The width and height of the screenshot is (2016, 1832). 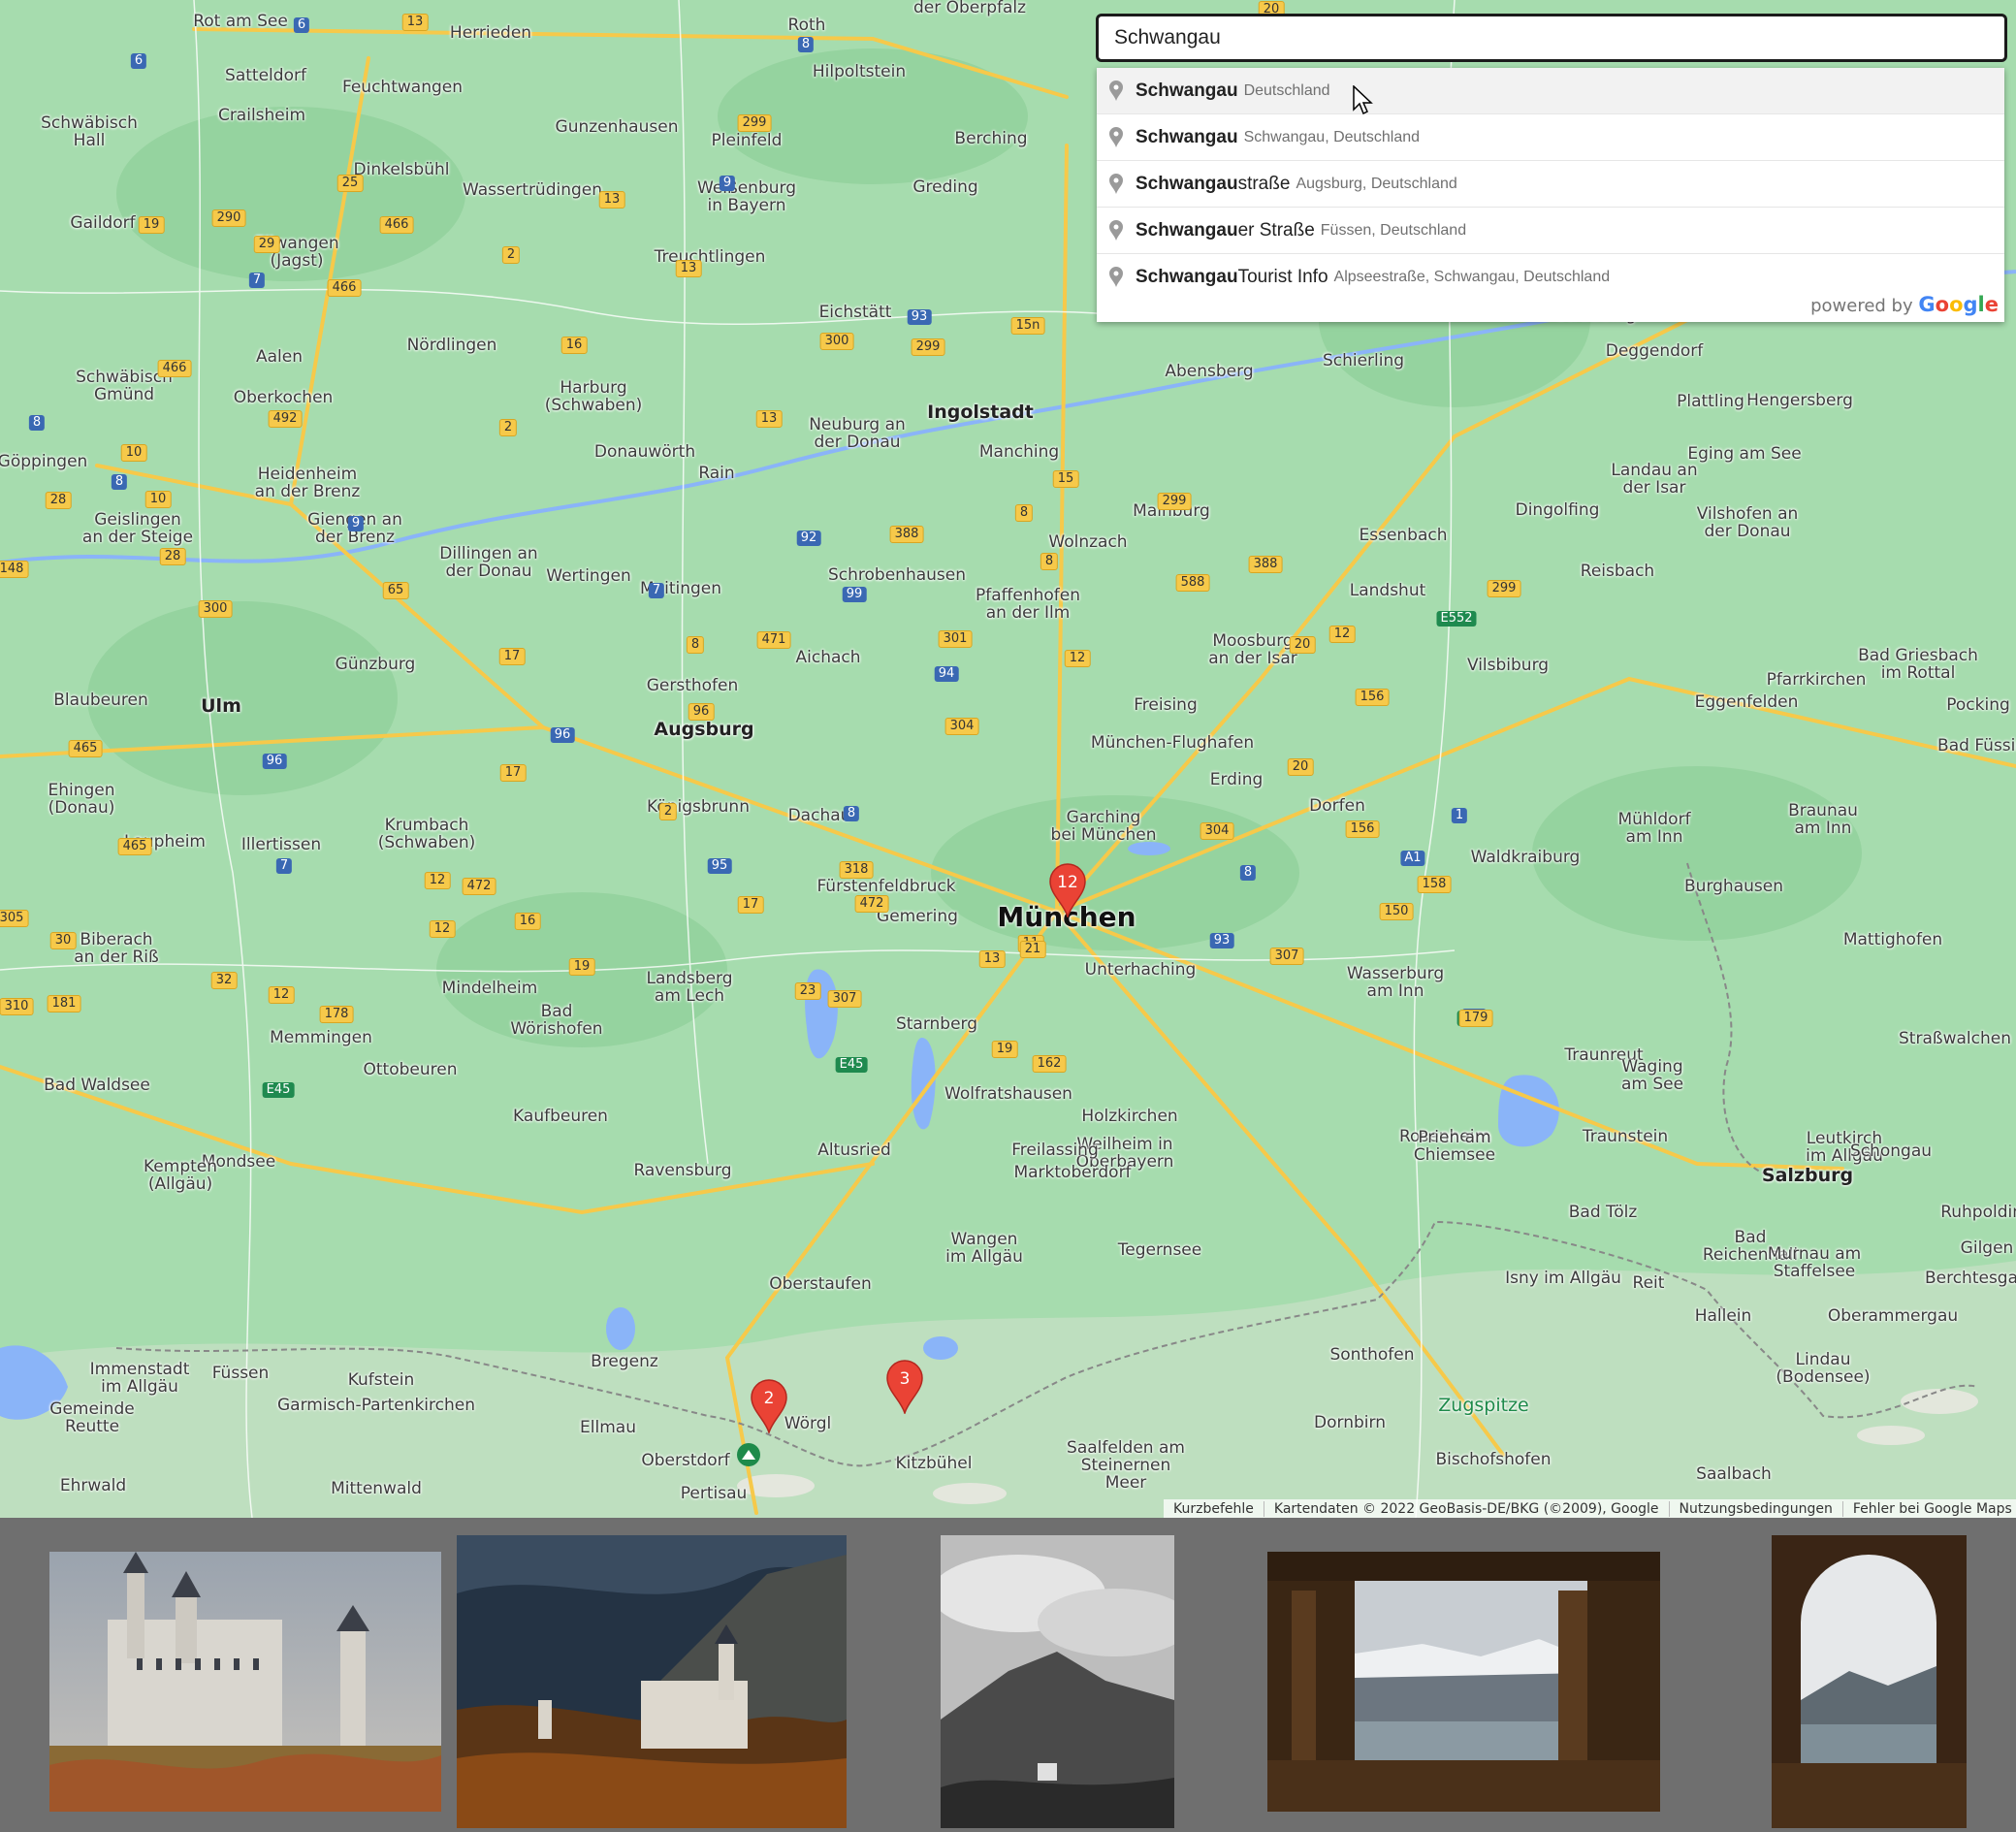 What do you see at coordinates (490, 33) in the screenshot?
I see `map-place-label: Herrieden` at bounding box center [490, 33].